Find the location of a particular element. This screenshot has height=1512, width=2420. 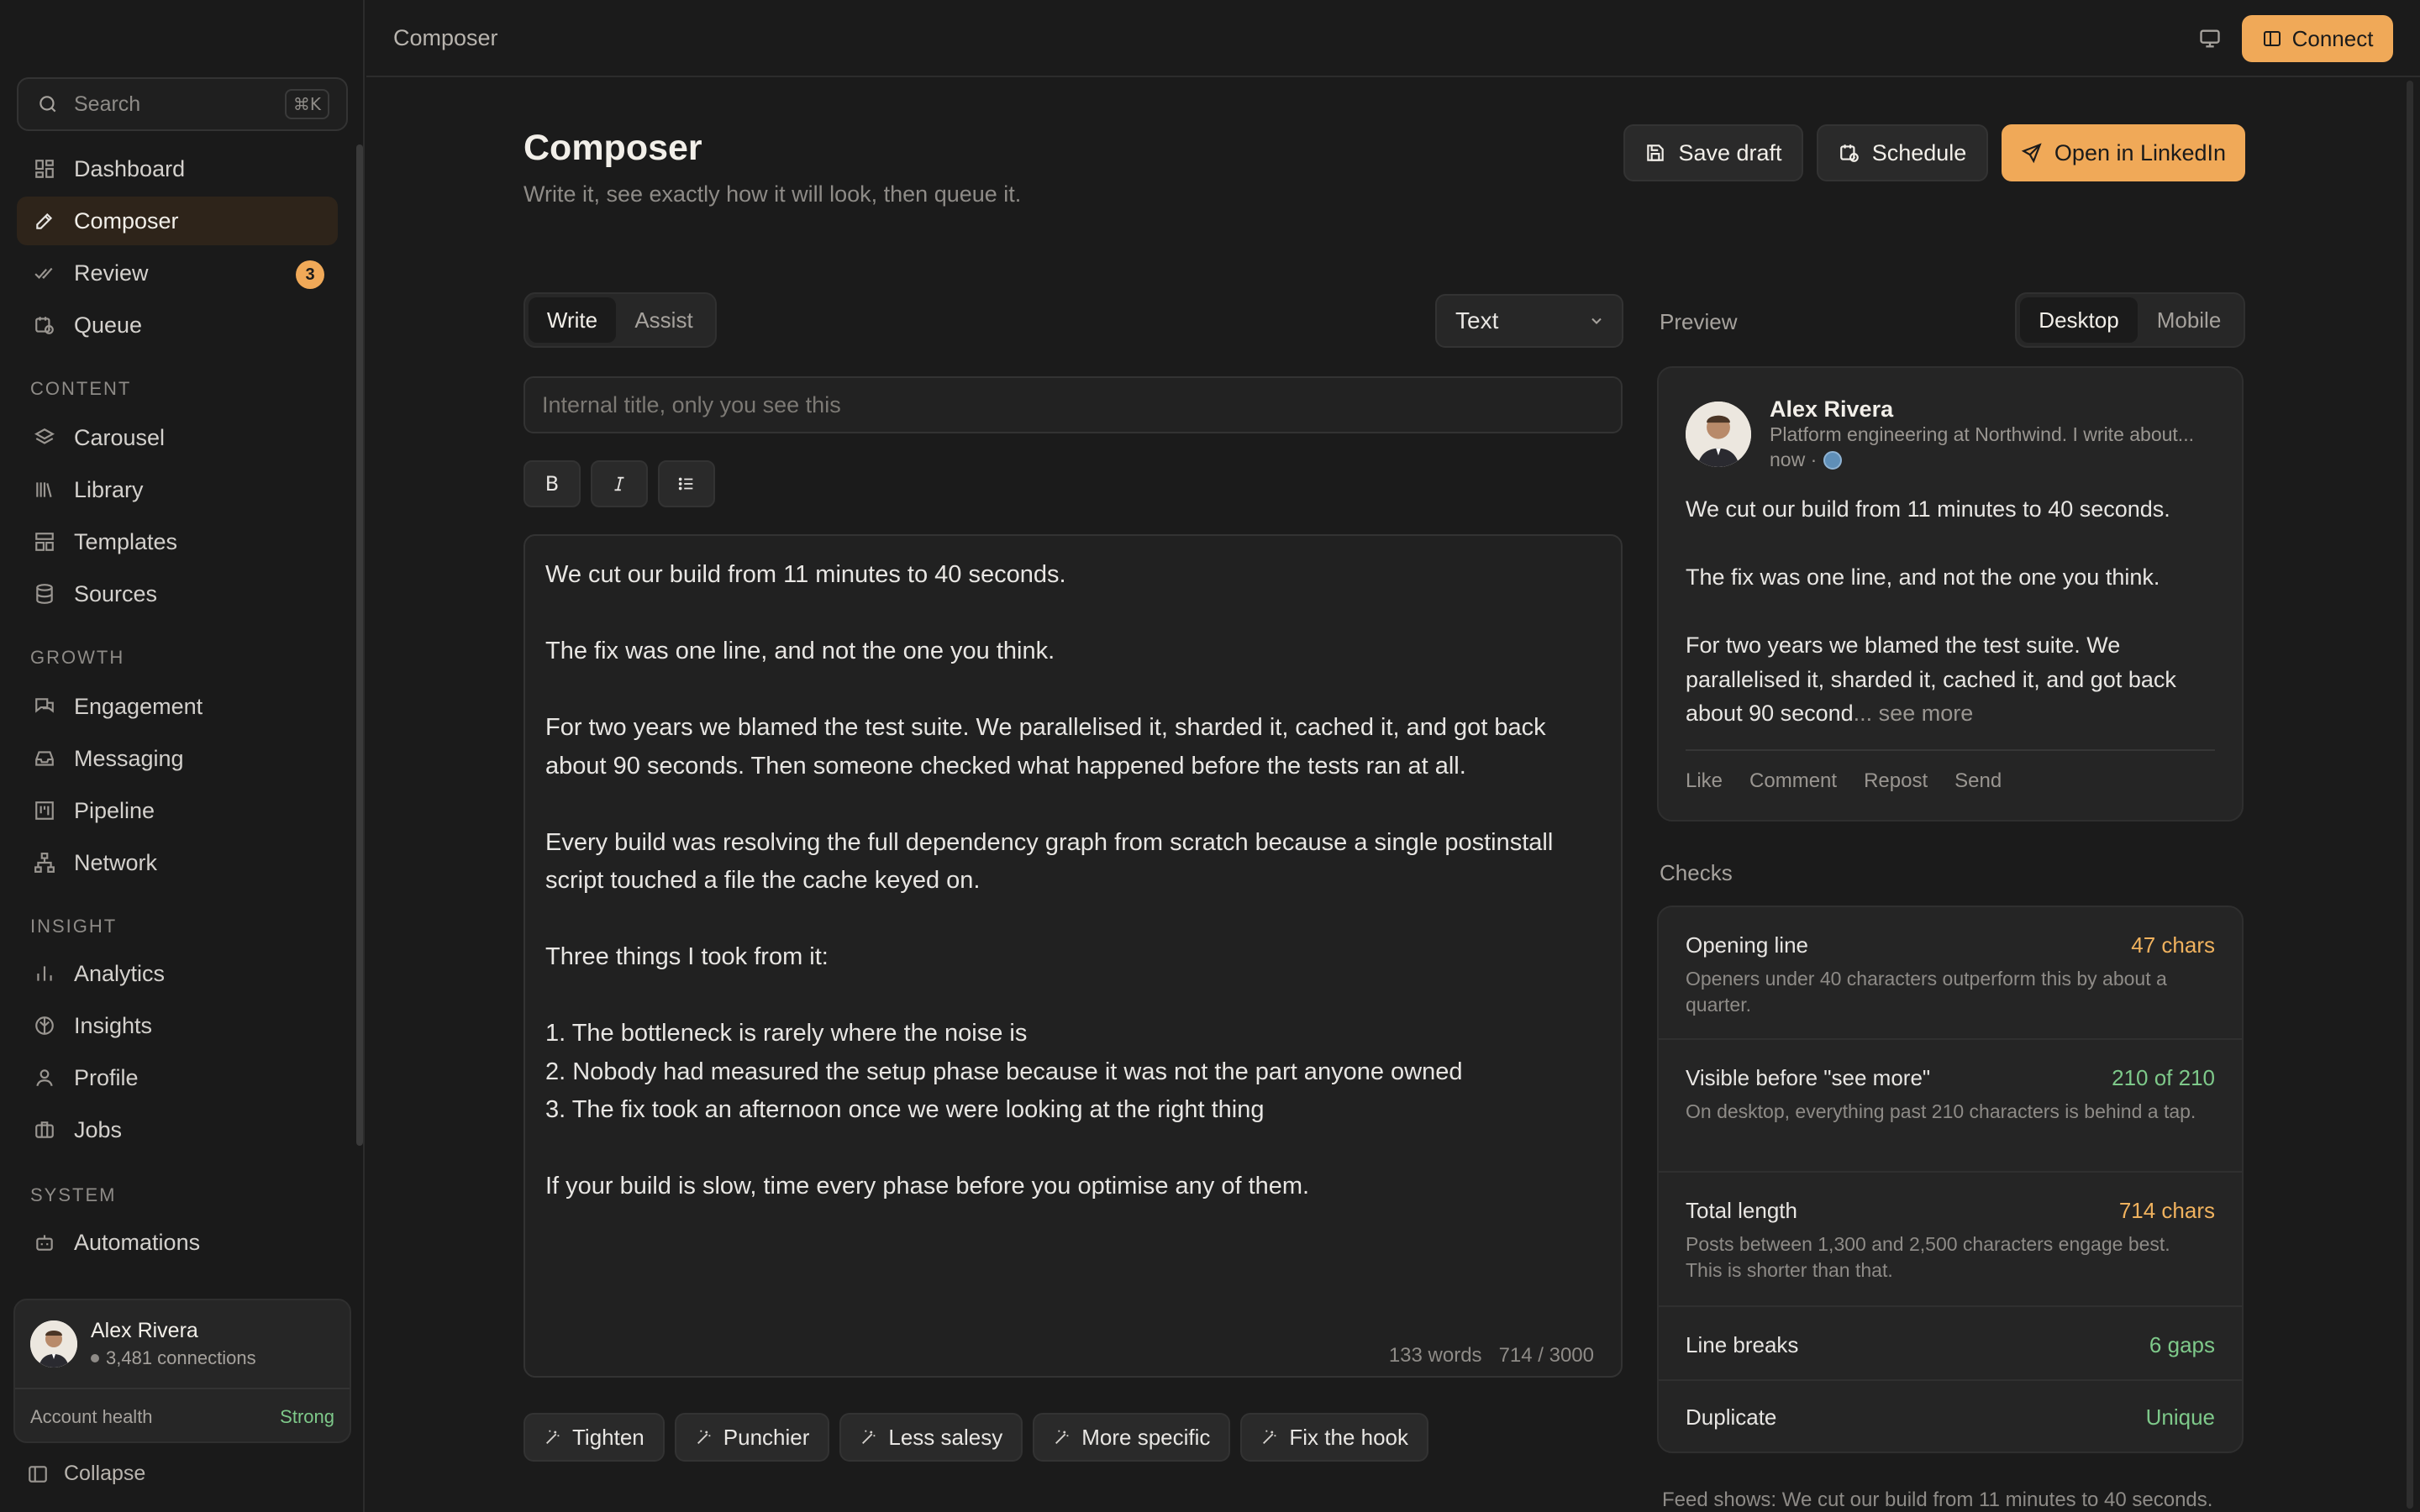

chevron-down-icon is located at coordinates (1596, 320).